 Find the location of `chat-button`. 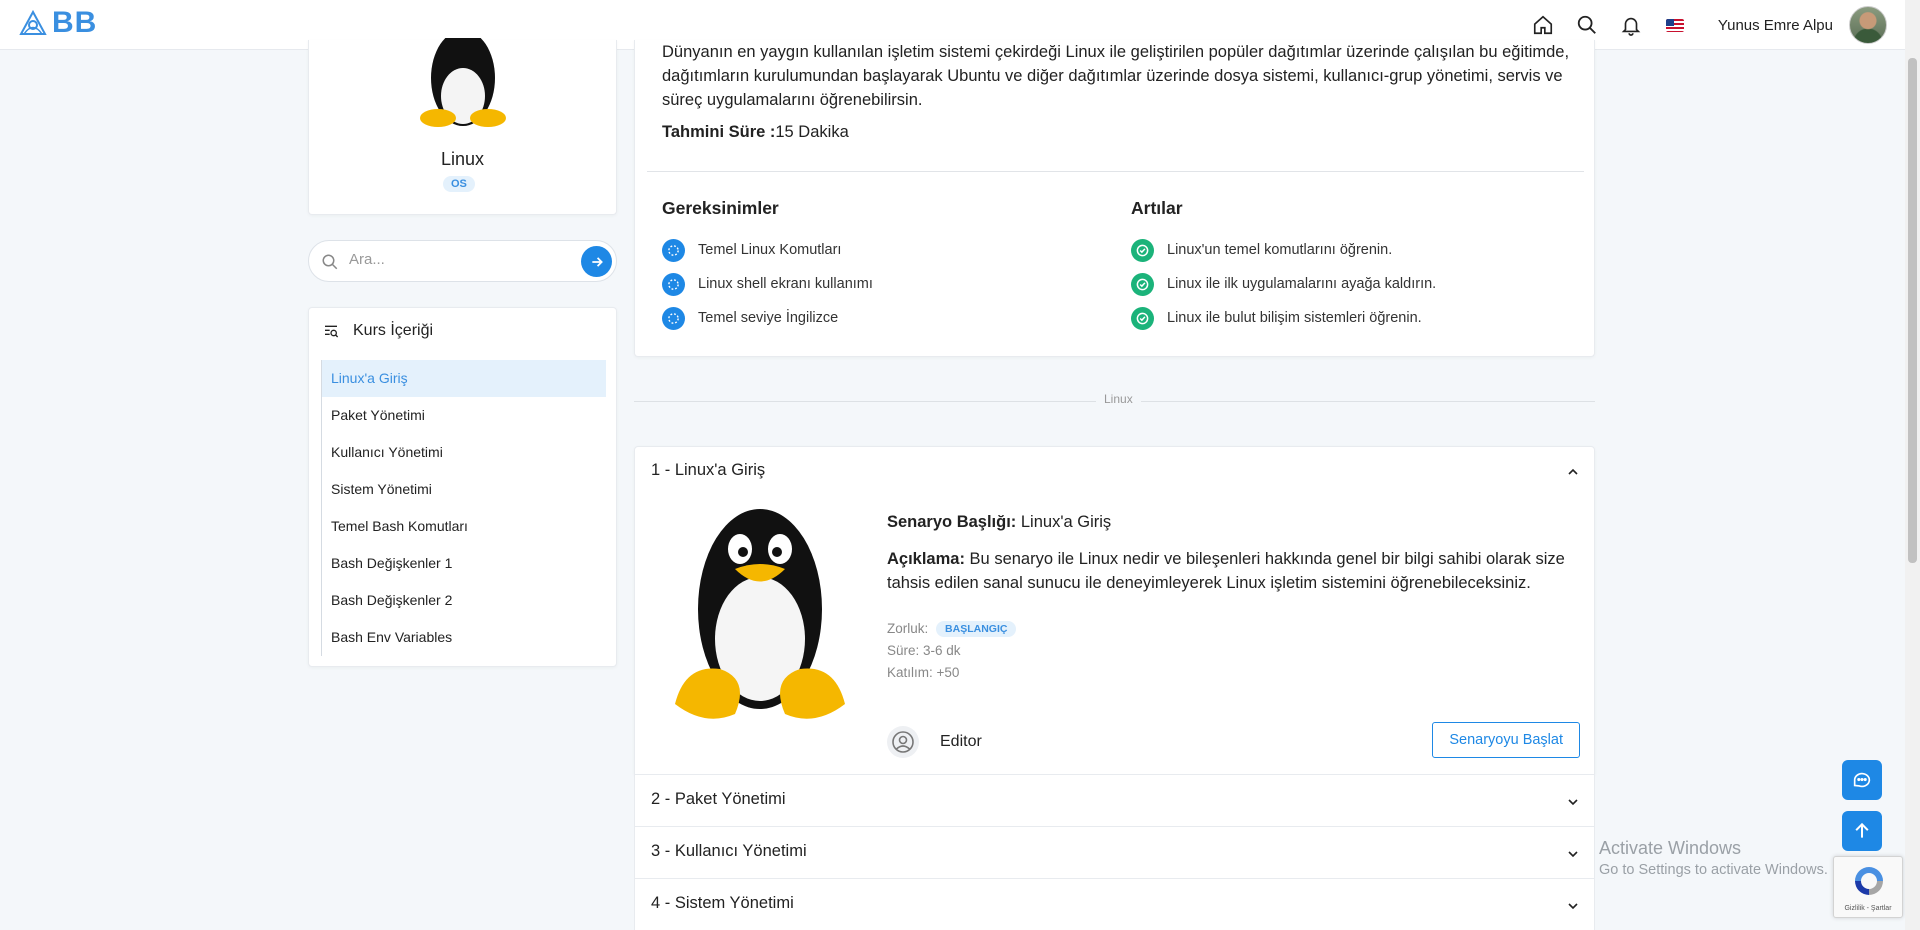

chat-button is located at coordinates (1862, 780).